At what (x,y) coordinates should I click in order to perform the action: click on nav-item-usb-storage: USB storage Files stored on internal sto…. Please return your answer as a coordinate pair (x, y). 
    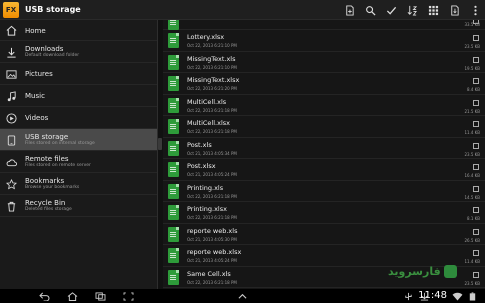
    Looking at the image, I should click on (78, 140).